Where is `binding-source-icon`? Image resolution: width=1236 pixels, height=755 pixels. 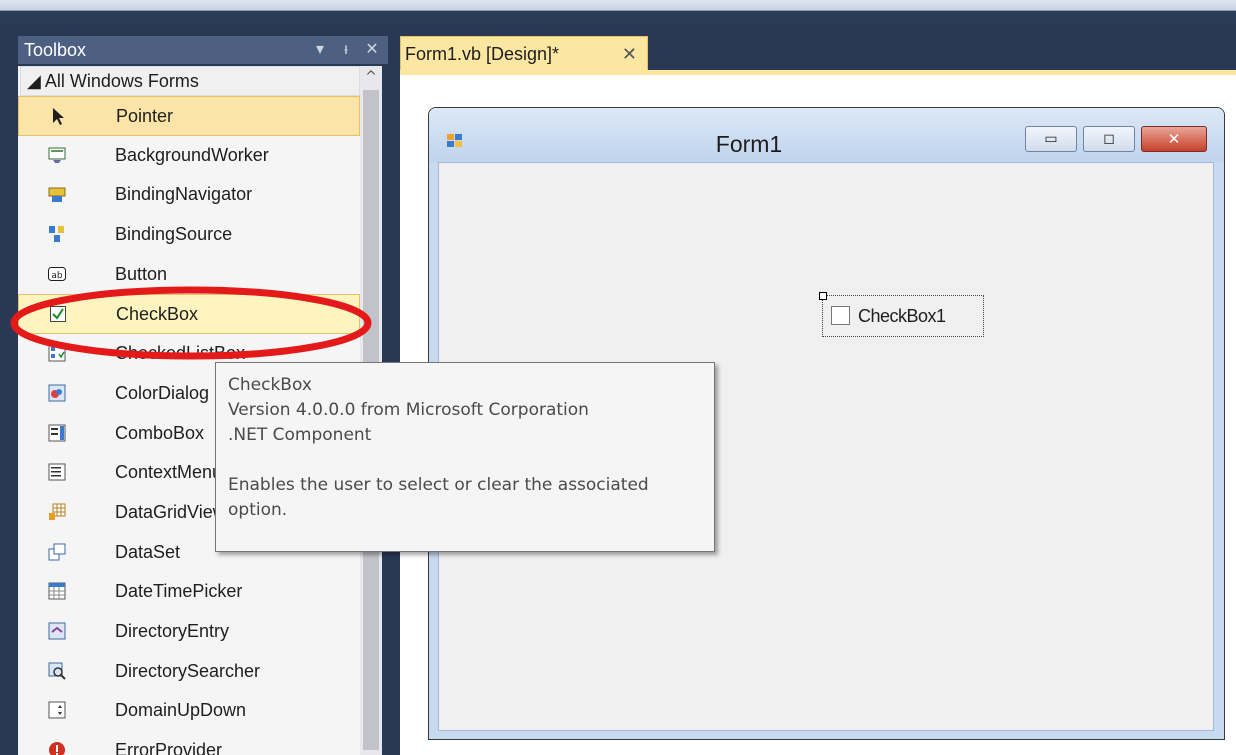 binding-source-icon is located at coordinates (56, 234).